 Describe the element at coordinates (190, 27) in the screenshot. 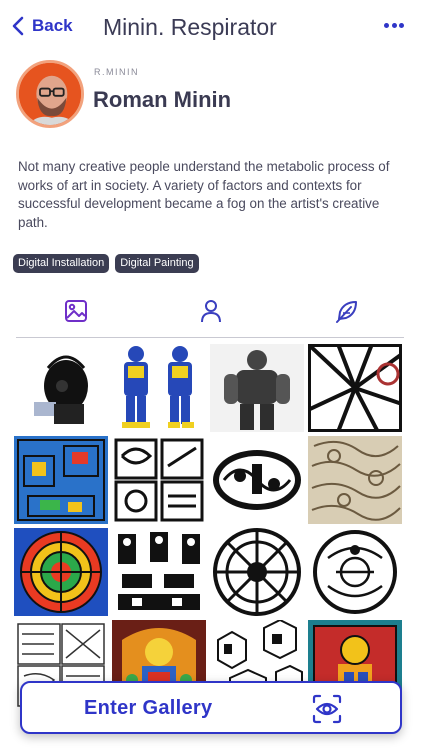

I see `page-title: Minin. Respirator` at that location.